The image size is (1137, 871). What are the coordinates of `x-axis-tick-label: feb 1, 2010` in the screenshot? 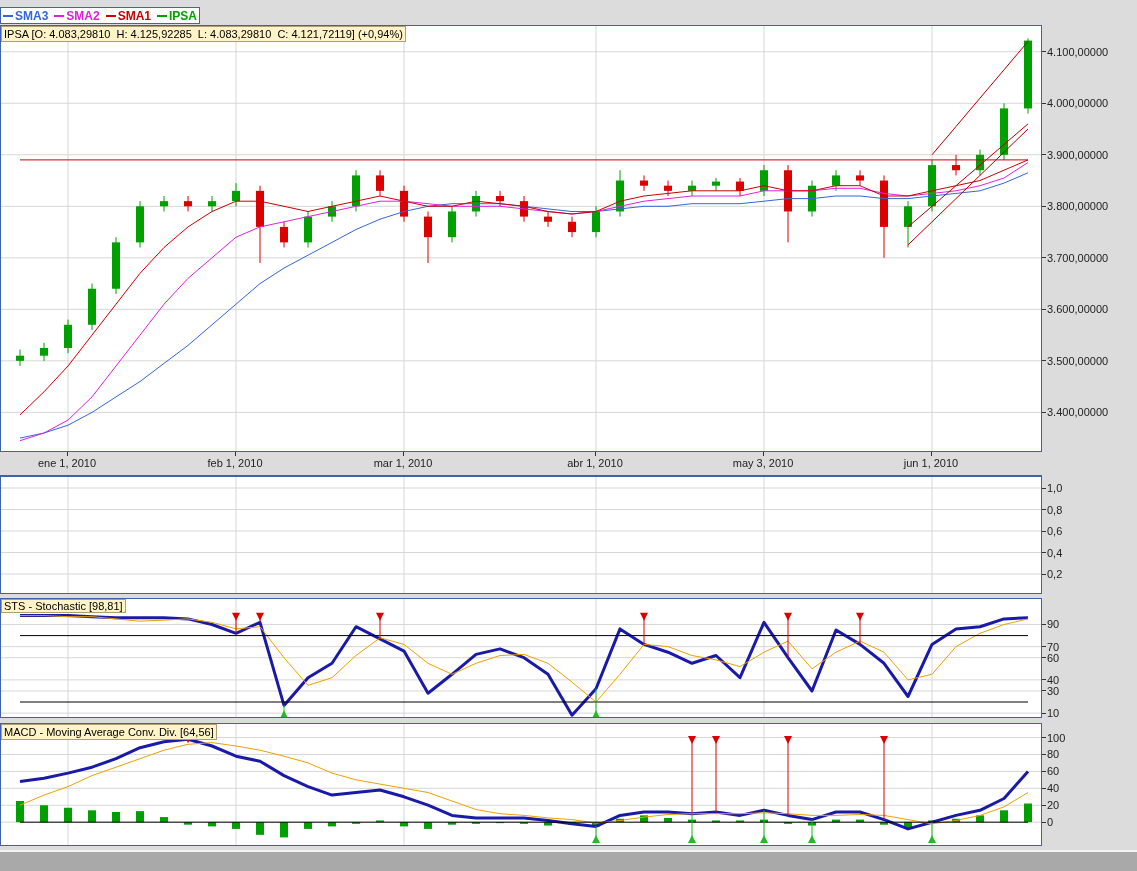 It's located at (235, 463).